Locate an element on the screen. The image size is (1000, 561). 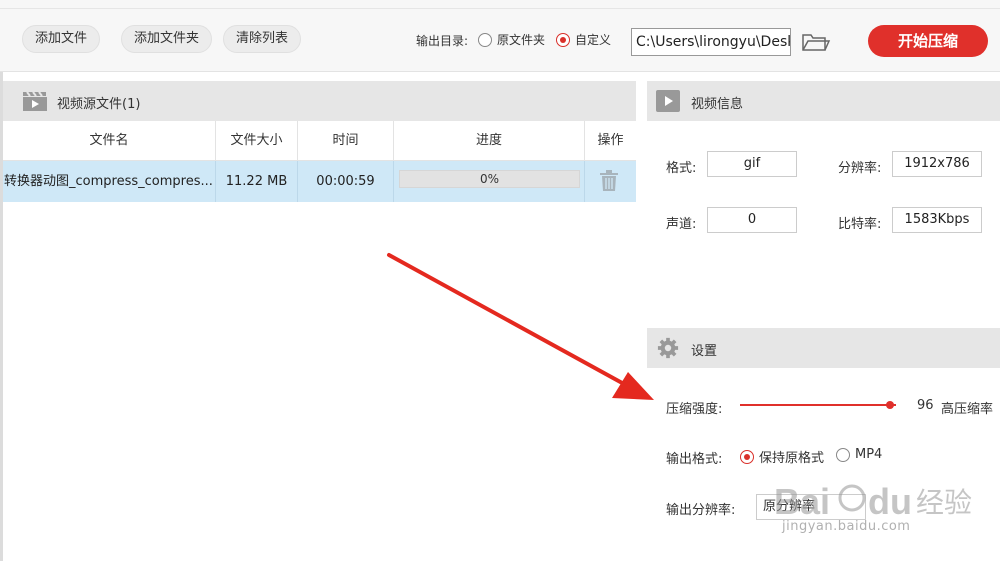
output-resolution-label: 输出分辨率: is located at coordinates (701, 510).